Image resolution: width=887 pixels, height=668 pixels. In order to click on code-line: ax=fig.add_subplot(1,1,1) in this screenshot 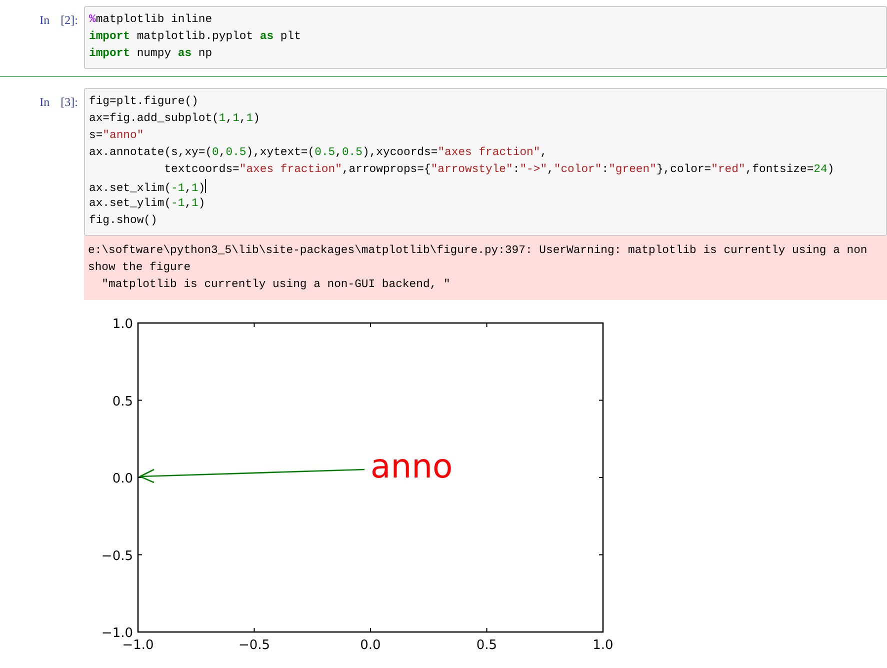, I will do `click(175, 119)`.